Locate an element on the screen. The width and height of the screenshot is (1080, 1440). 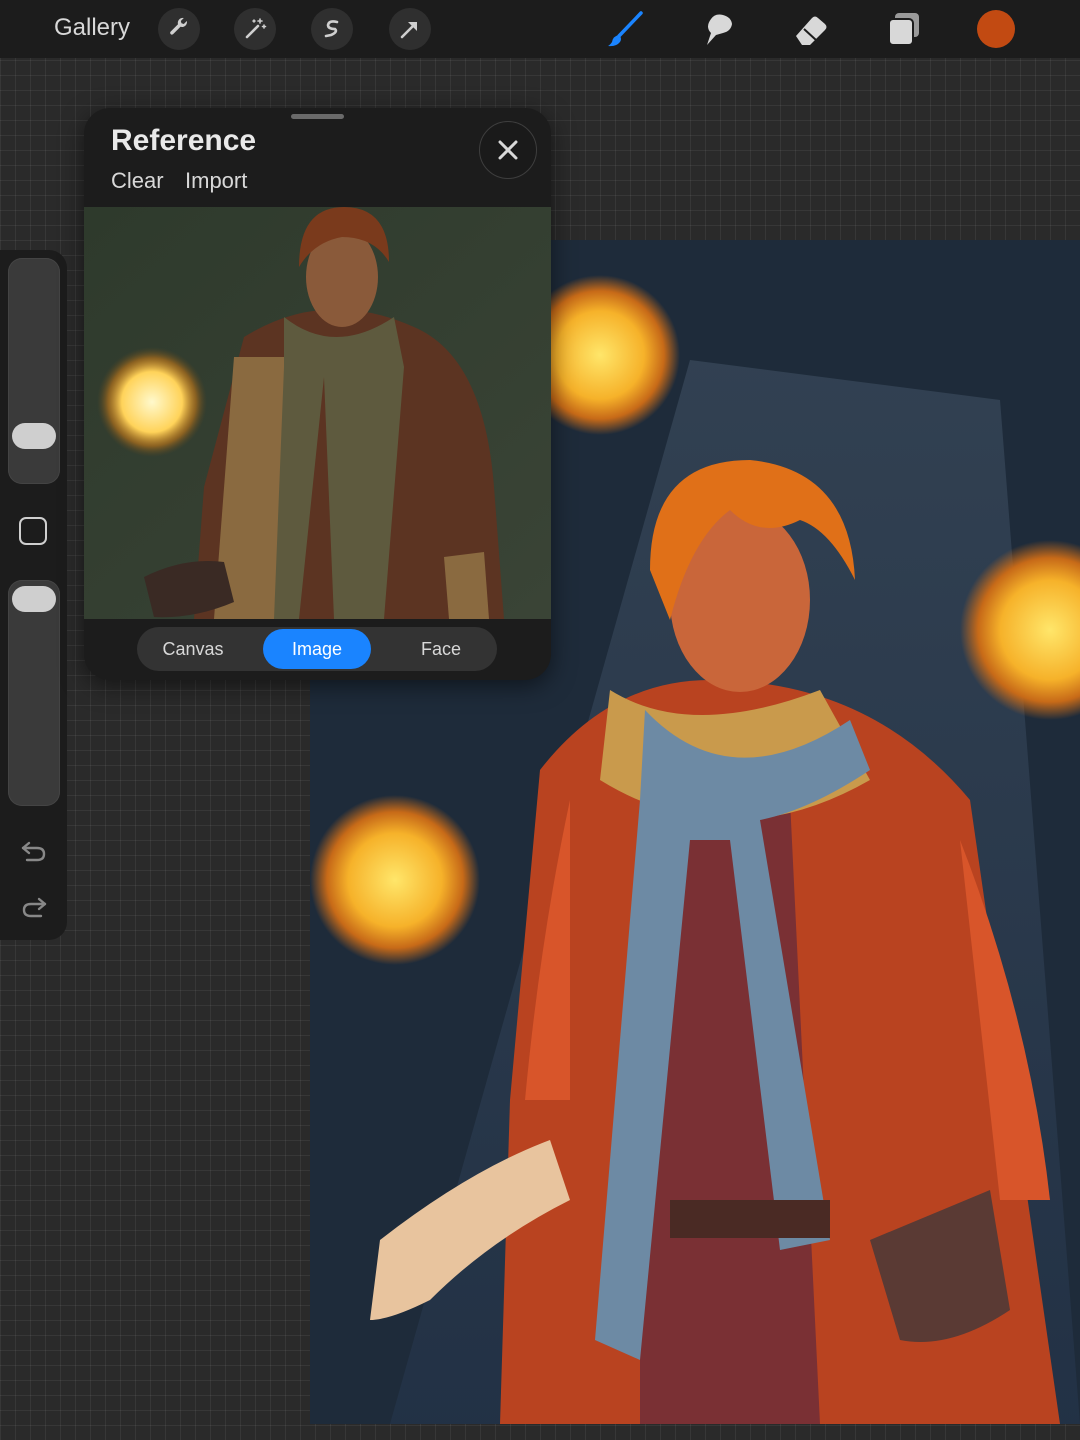
eraser-tool-button is located at coordinates (810, 29).